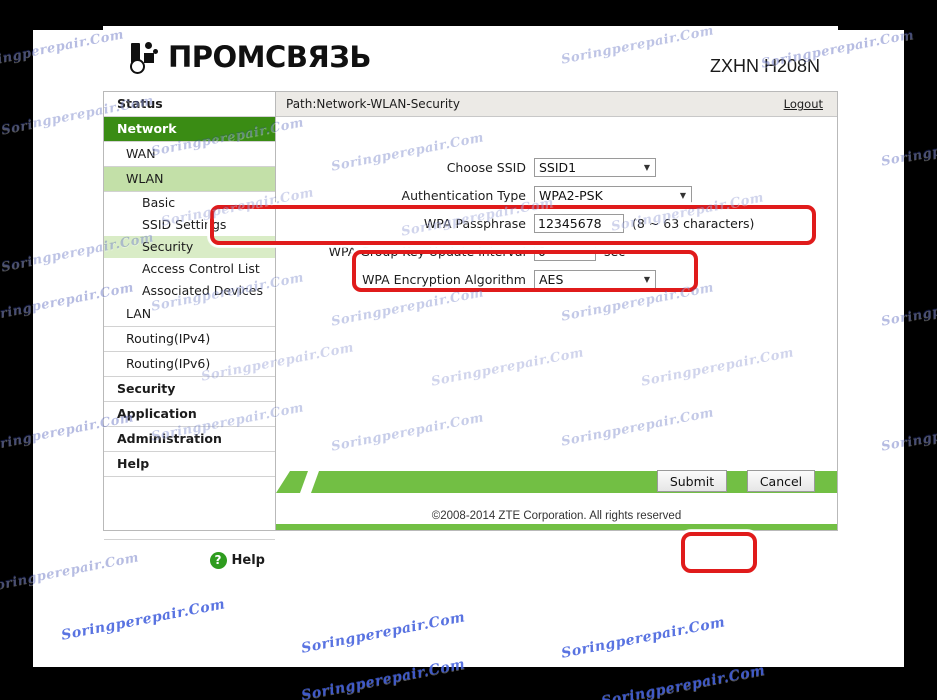 The width and height of the screenshot is (937, 700). What do you see at coordinates (147, 128) in the screenshot?
I see `sidebar-item-label: Network` at bounding box center [147, 128].